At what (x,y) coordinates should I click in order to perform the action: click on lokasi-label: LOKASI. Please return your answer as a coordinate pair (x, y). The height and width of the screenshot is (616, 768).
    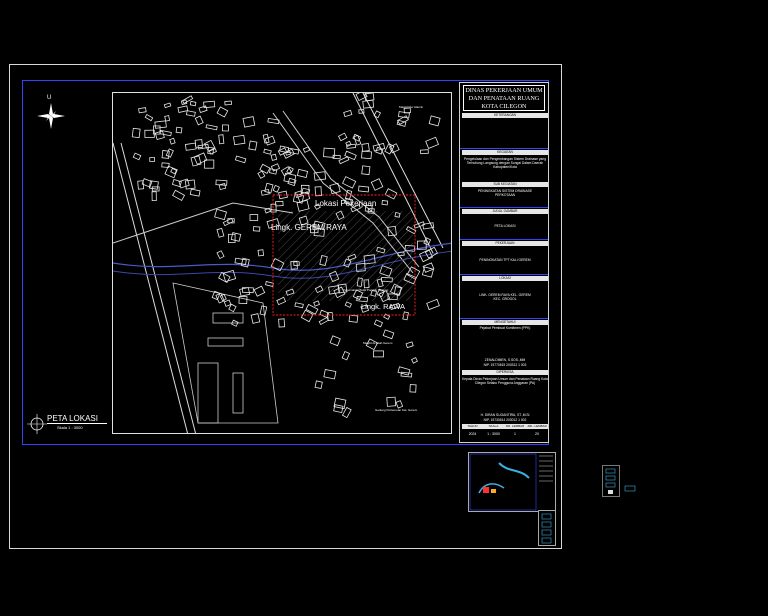
    Looking at the image, I should click on (505, 278).